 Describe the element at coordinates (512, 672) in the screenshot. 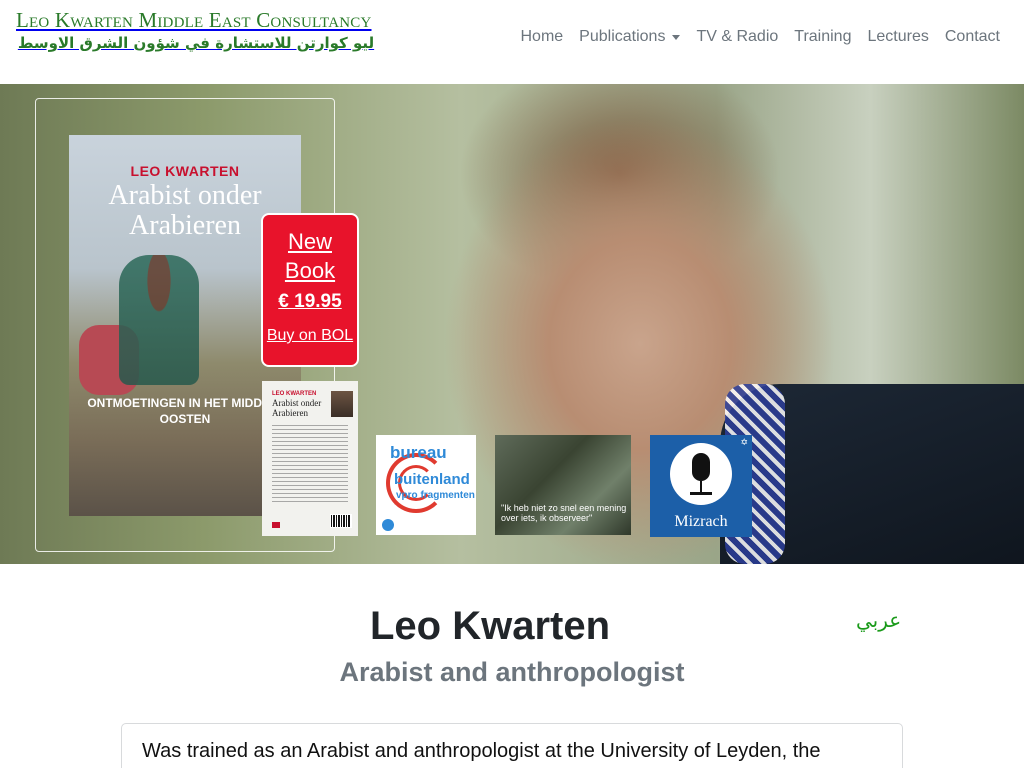

I see `page-subtitle: Arabist and anthropologist` at that location.